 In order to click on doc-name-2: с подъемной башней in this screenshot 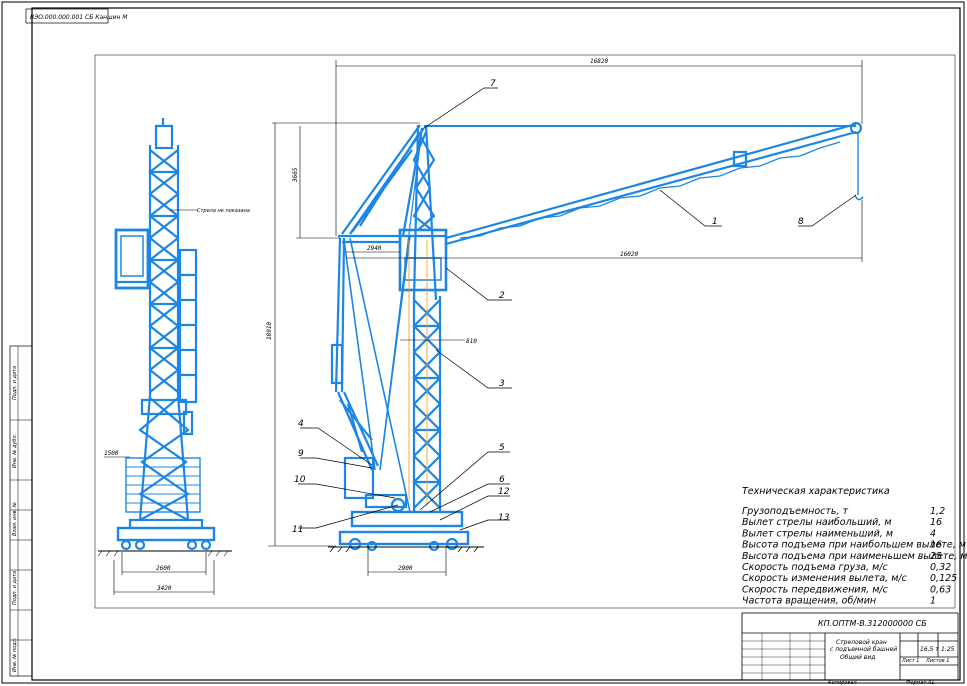, I will do `click(863, 649)`.